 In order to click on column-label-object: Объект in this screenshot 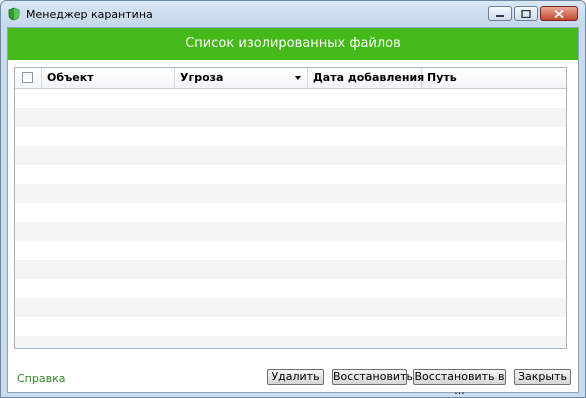, I will do `click(70, 77)`.